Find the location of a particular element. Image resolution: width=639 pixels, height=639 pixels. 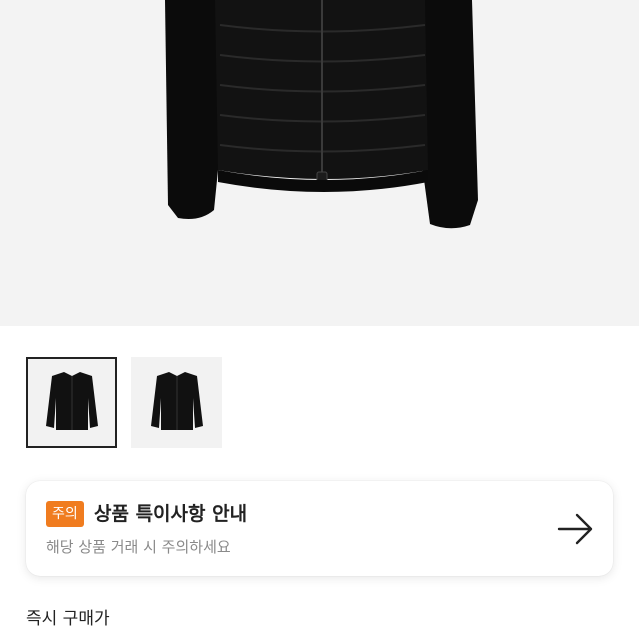

thumbnail-alt is located at coordinates (176, 402).